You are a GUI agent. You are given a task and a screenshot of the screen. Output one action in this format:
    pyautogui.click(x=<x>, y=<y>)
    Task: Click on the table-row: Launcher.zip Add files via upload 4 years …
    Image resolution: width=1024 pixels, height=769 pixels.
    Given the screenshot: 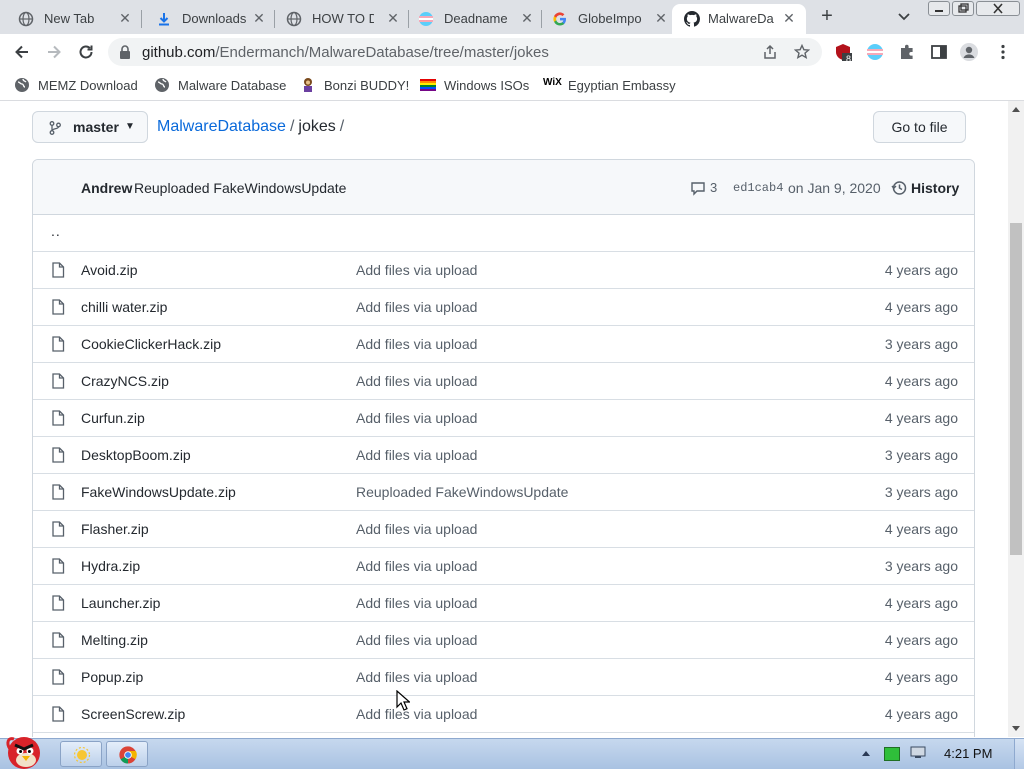 What is the action you would take?
    pyautogui.click(x=503, y=603)
    